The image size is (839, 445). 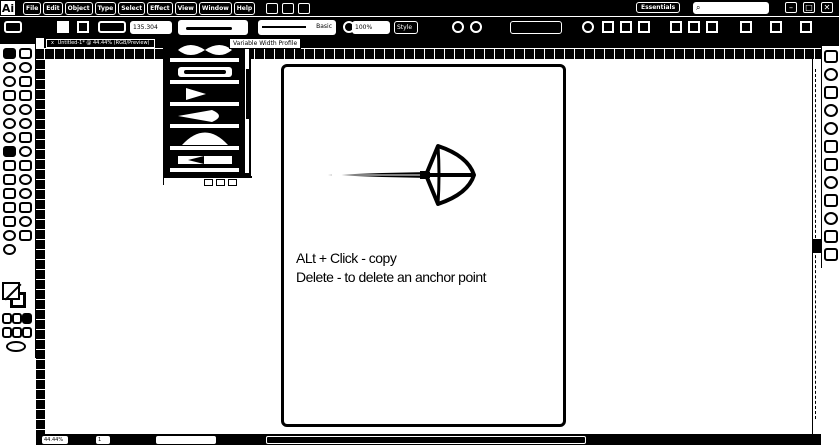 I want to click on artboard-text-line-2: Delete - to delete an anchor point, so click(x=391, y=277).